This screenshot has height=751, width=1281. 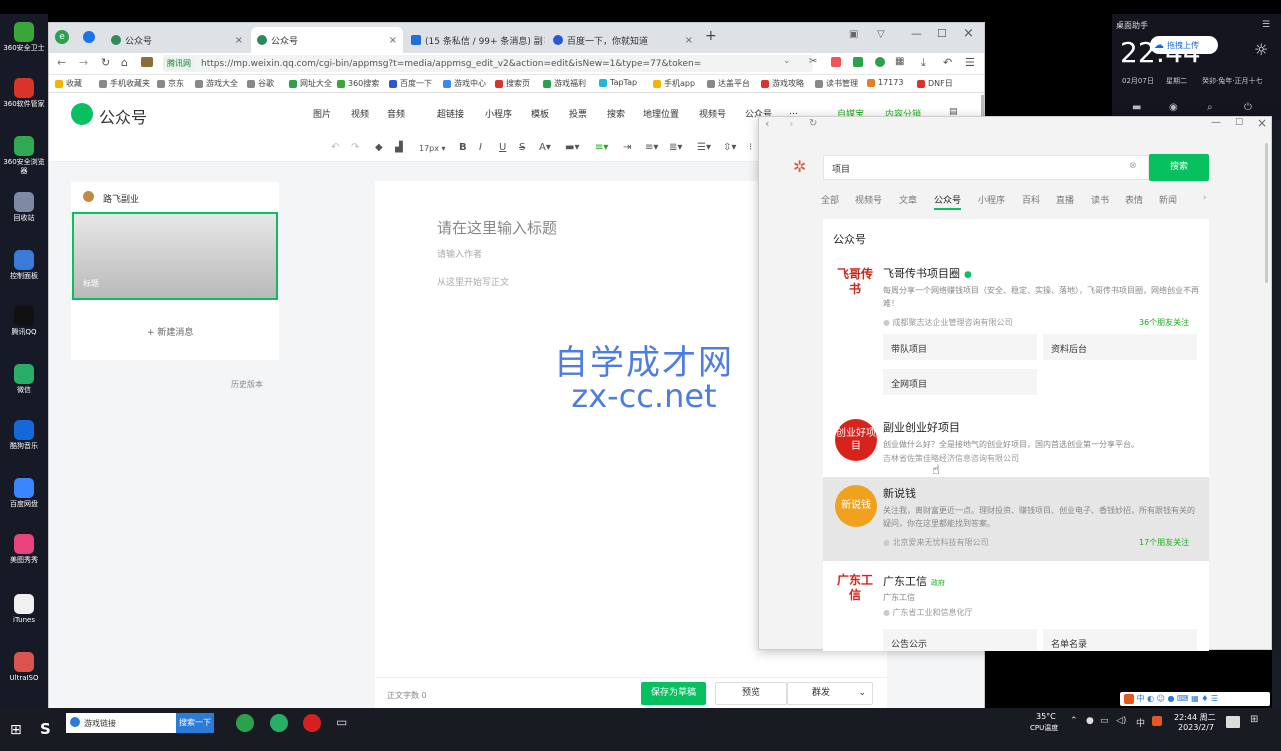 I want to click on extension-red-icon, so click(x=836, y=62).